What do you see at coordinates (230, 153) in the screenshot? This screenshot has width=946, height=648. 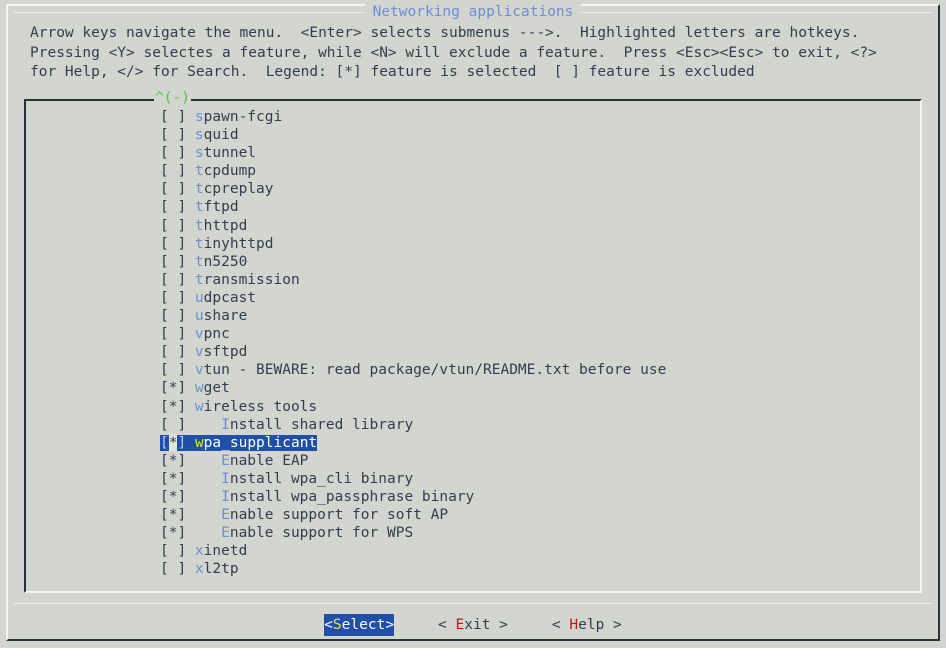 I see `menu-item-label: tunnel` at bounding box center [230, 153].